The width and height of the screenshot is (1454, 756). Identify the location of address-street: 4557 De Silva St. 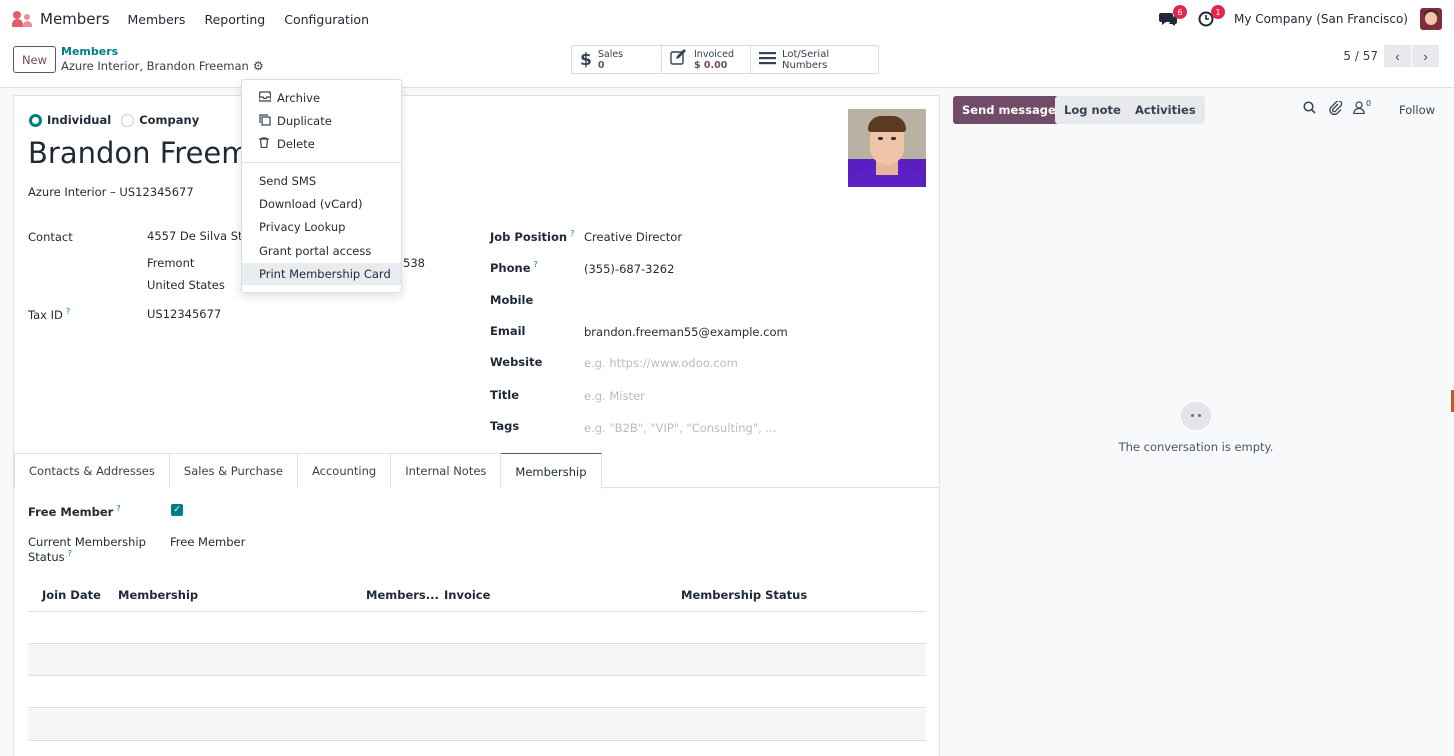
(195, 236).